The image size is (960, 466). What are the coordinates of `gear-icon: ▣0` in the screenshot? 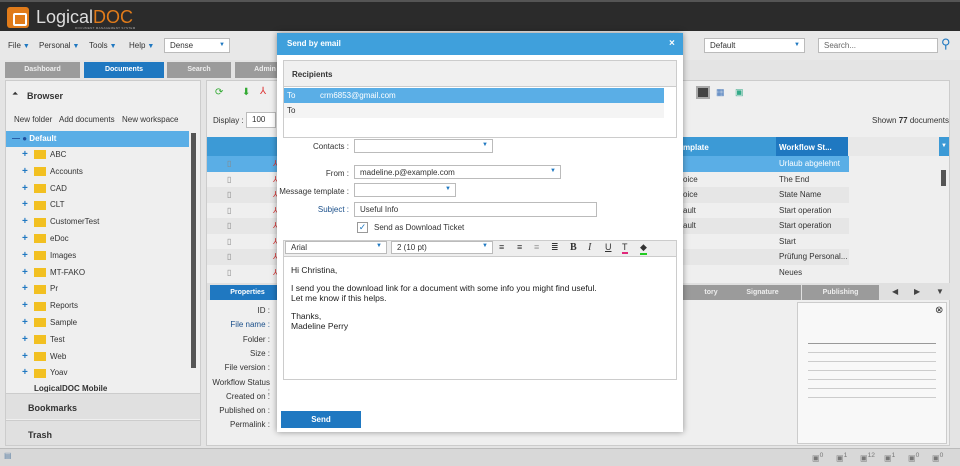 It's located at (937, 457).